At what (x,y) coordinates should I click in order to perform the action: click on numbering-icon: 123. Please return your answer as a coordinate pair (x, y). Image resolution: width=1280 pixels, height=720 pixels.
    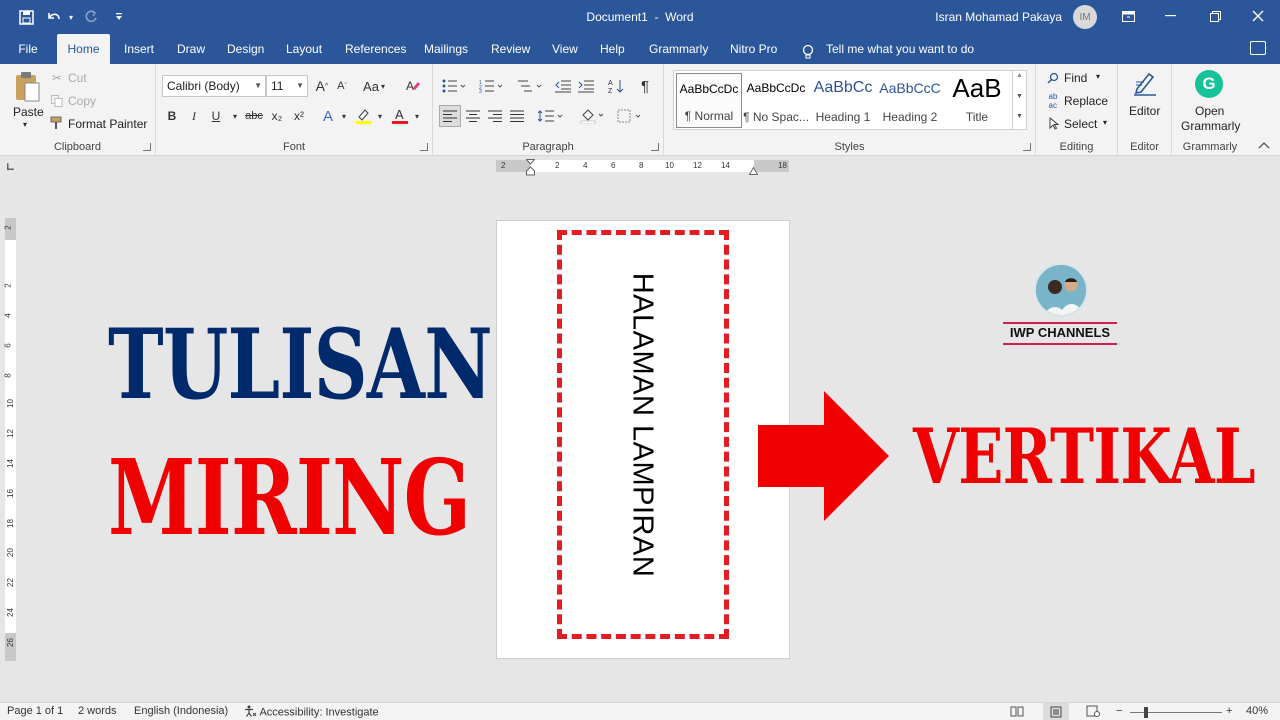
    Looking at the image, I should click on (491, 86).